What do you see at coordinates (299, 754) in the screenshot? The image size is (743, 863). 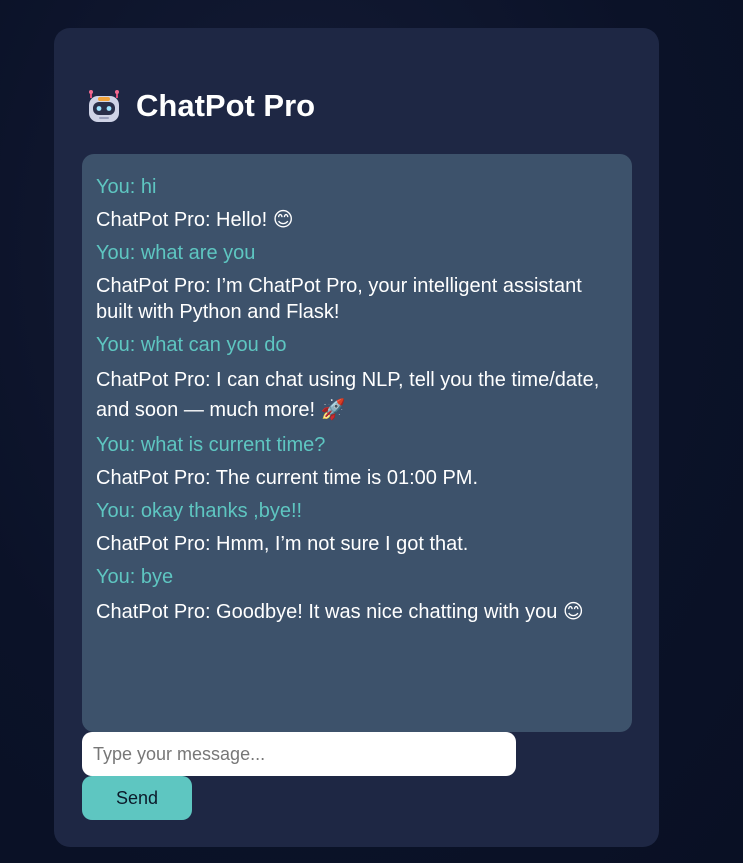 I see `message-input` at bounding box center [299, 754].